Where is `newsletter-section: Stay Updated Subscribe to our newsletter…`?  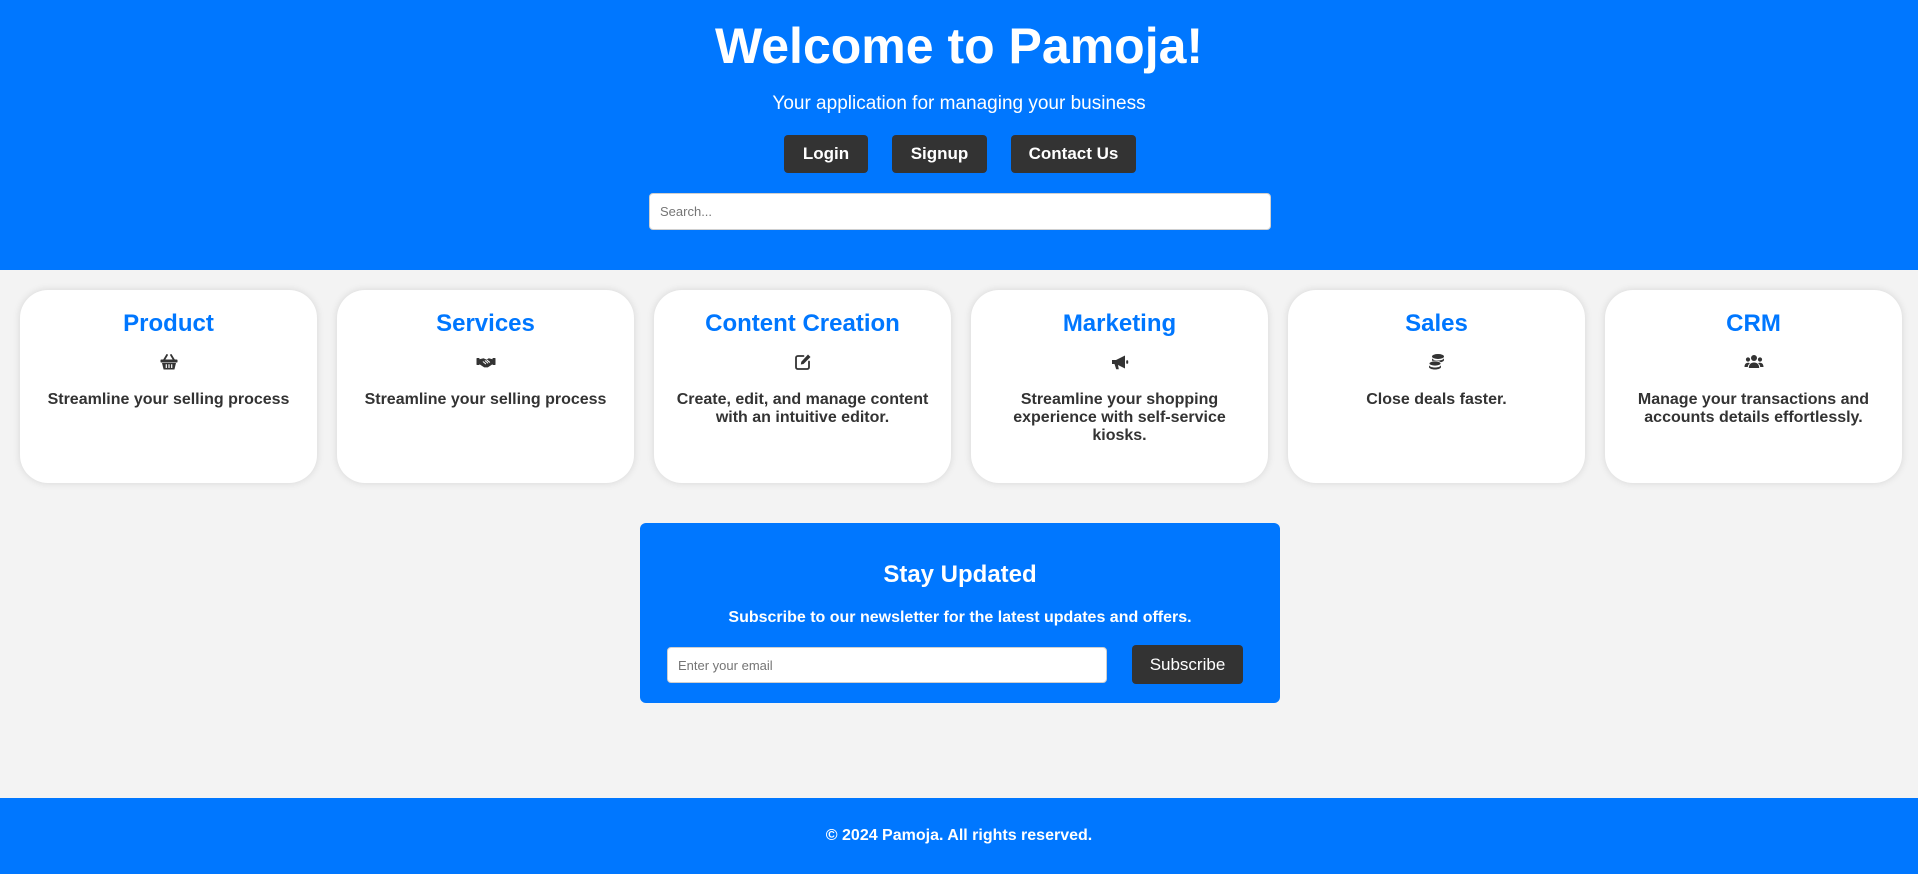
newsletter-section: Stay Updated Subscribe to our newsletter… is located at coordinates (960, 613).